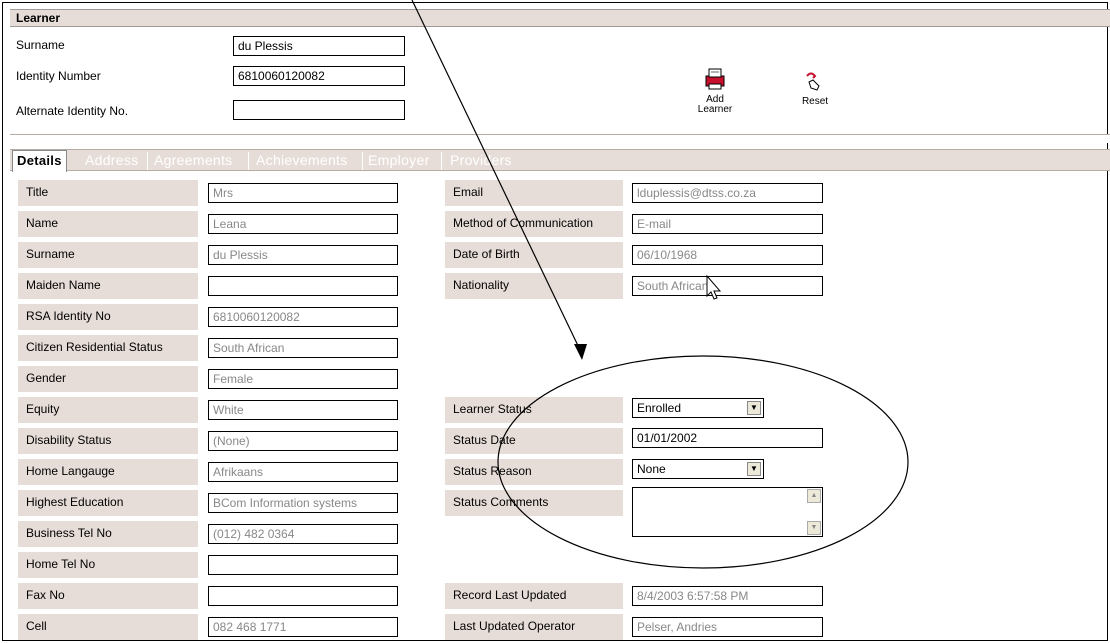 The image size is (1110, 643). Describe the element at coordinates (108, 472) in the screenshot. I see `home-language-label: Home Langauge` at that location.